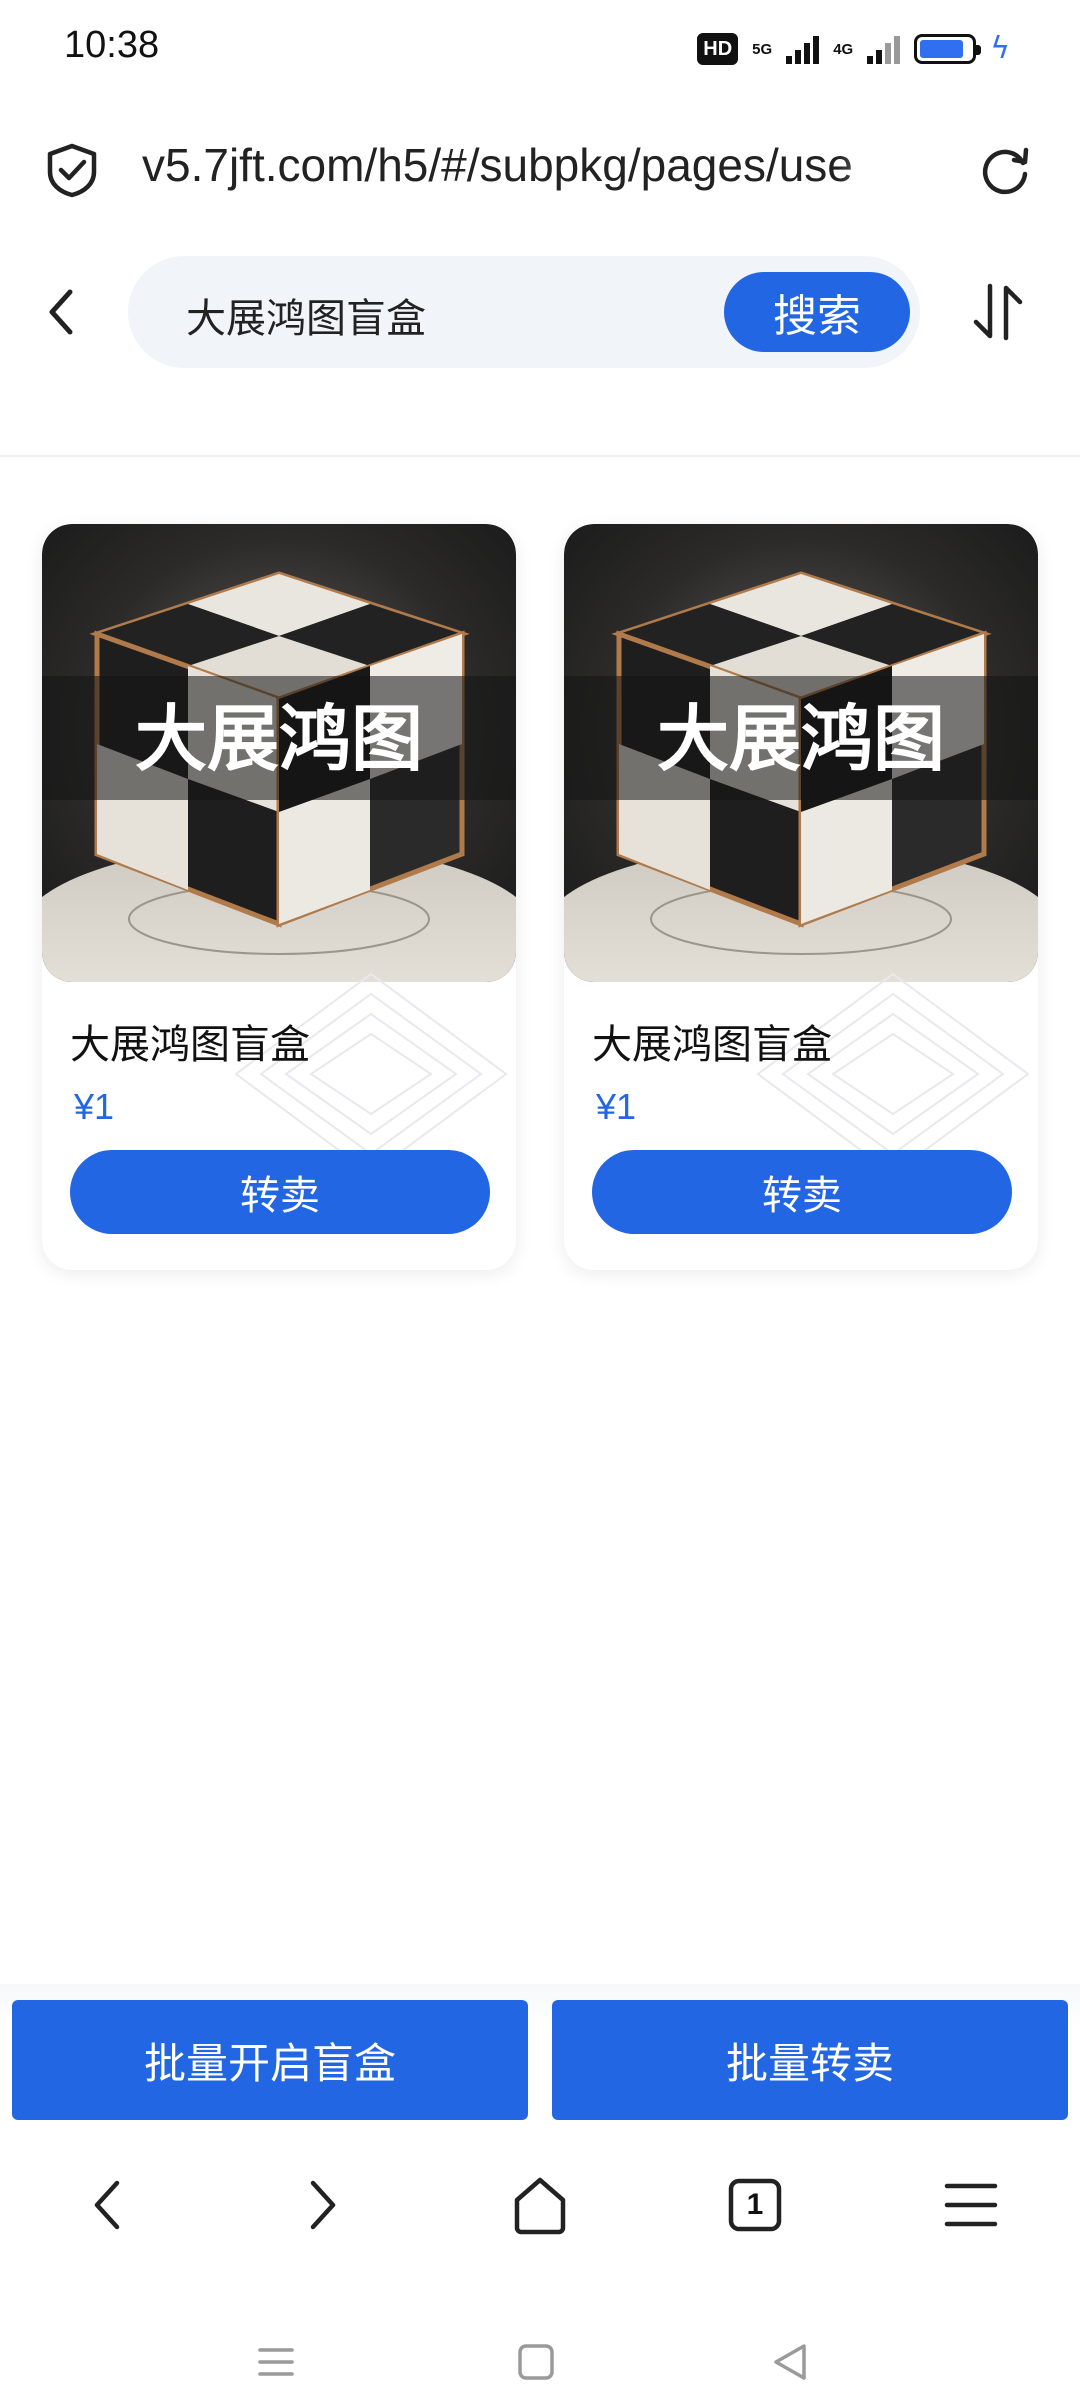 Image resolution: width=1080 pixels, height=2408 pixels. What do you see at coordinates (270, 2060) in the screenshot?
I see `batch-open-button: 批量开启盲盒` at bounding box center [270, 2060].